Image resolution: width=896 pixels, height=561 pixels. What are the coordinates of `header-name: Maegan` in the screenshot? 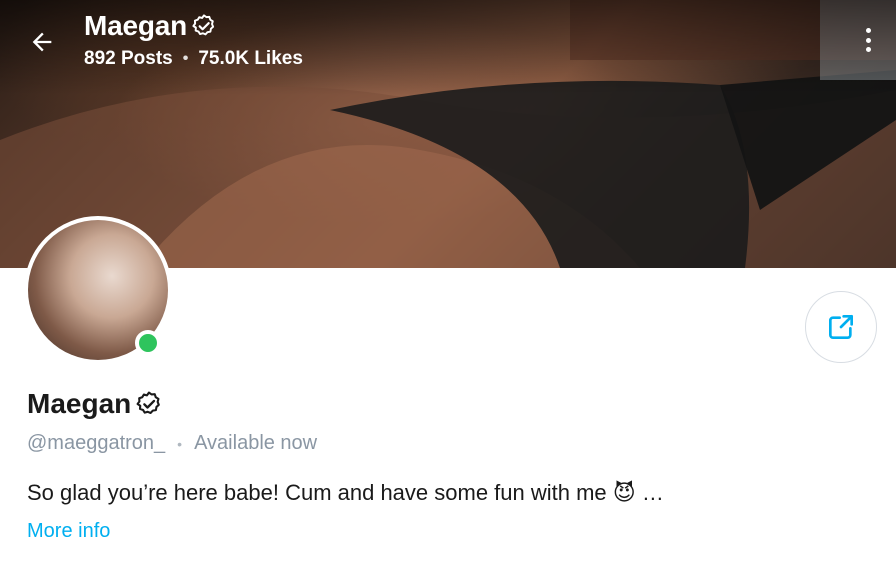 It's located at (136, 25).